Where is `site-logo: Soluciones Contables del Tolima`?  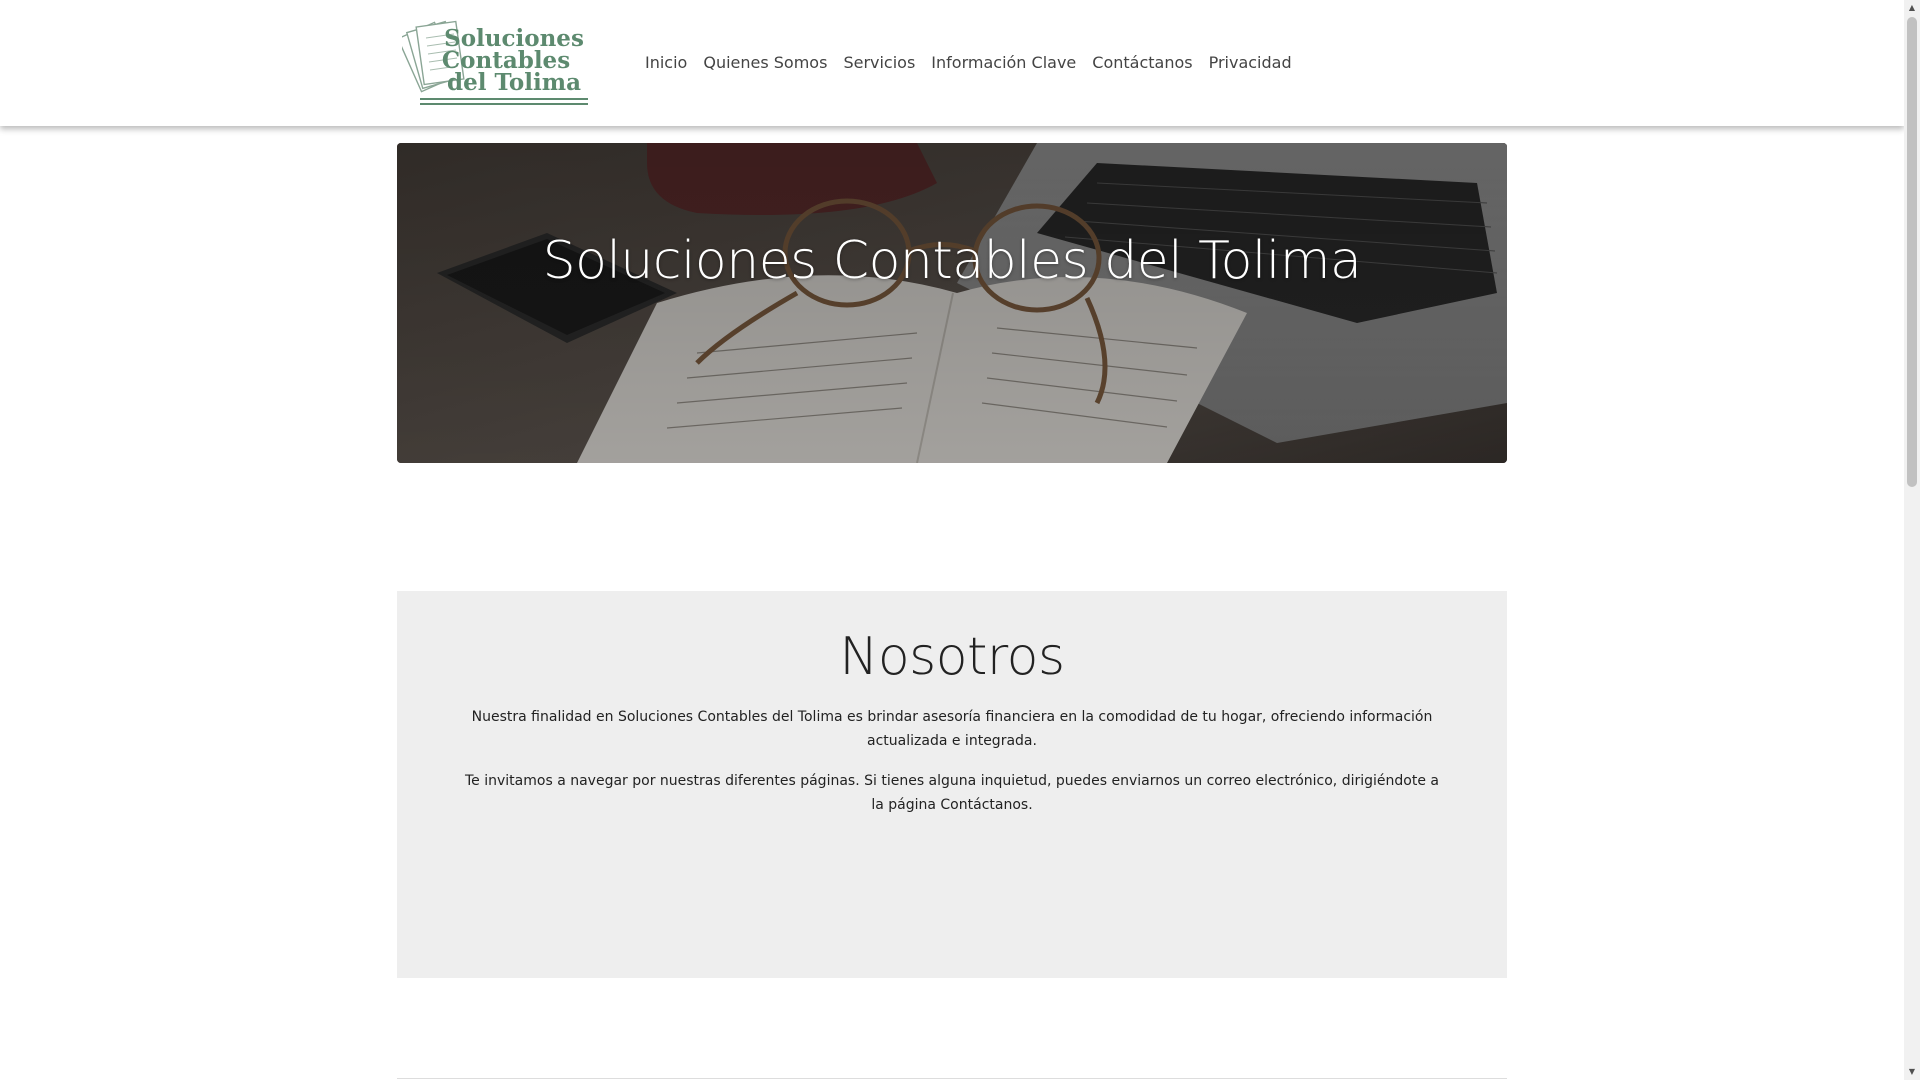 site-logo: Soluciones Contables del Tolima is located at coordinates (497, 61).